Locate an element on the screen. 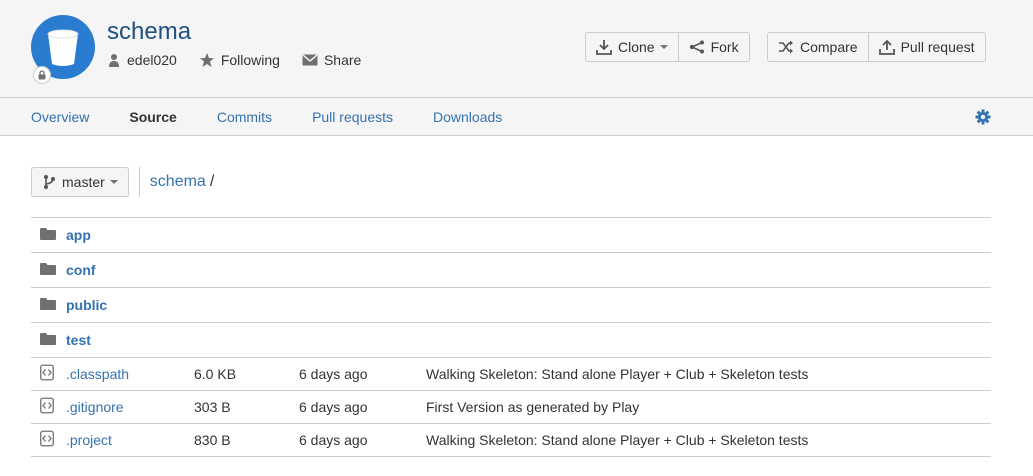 This screenshot has width=1033, height=476. user-icon is located at coordinates (114, 60).